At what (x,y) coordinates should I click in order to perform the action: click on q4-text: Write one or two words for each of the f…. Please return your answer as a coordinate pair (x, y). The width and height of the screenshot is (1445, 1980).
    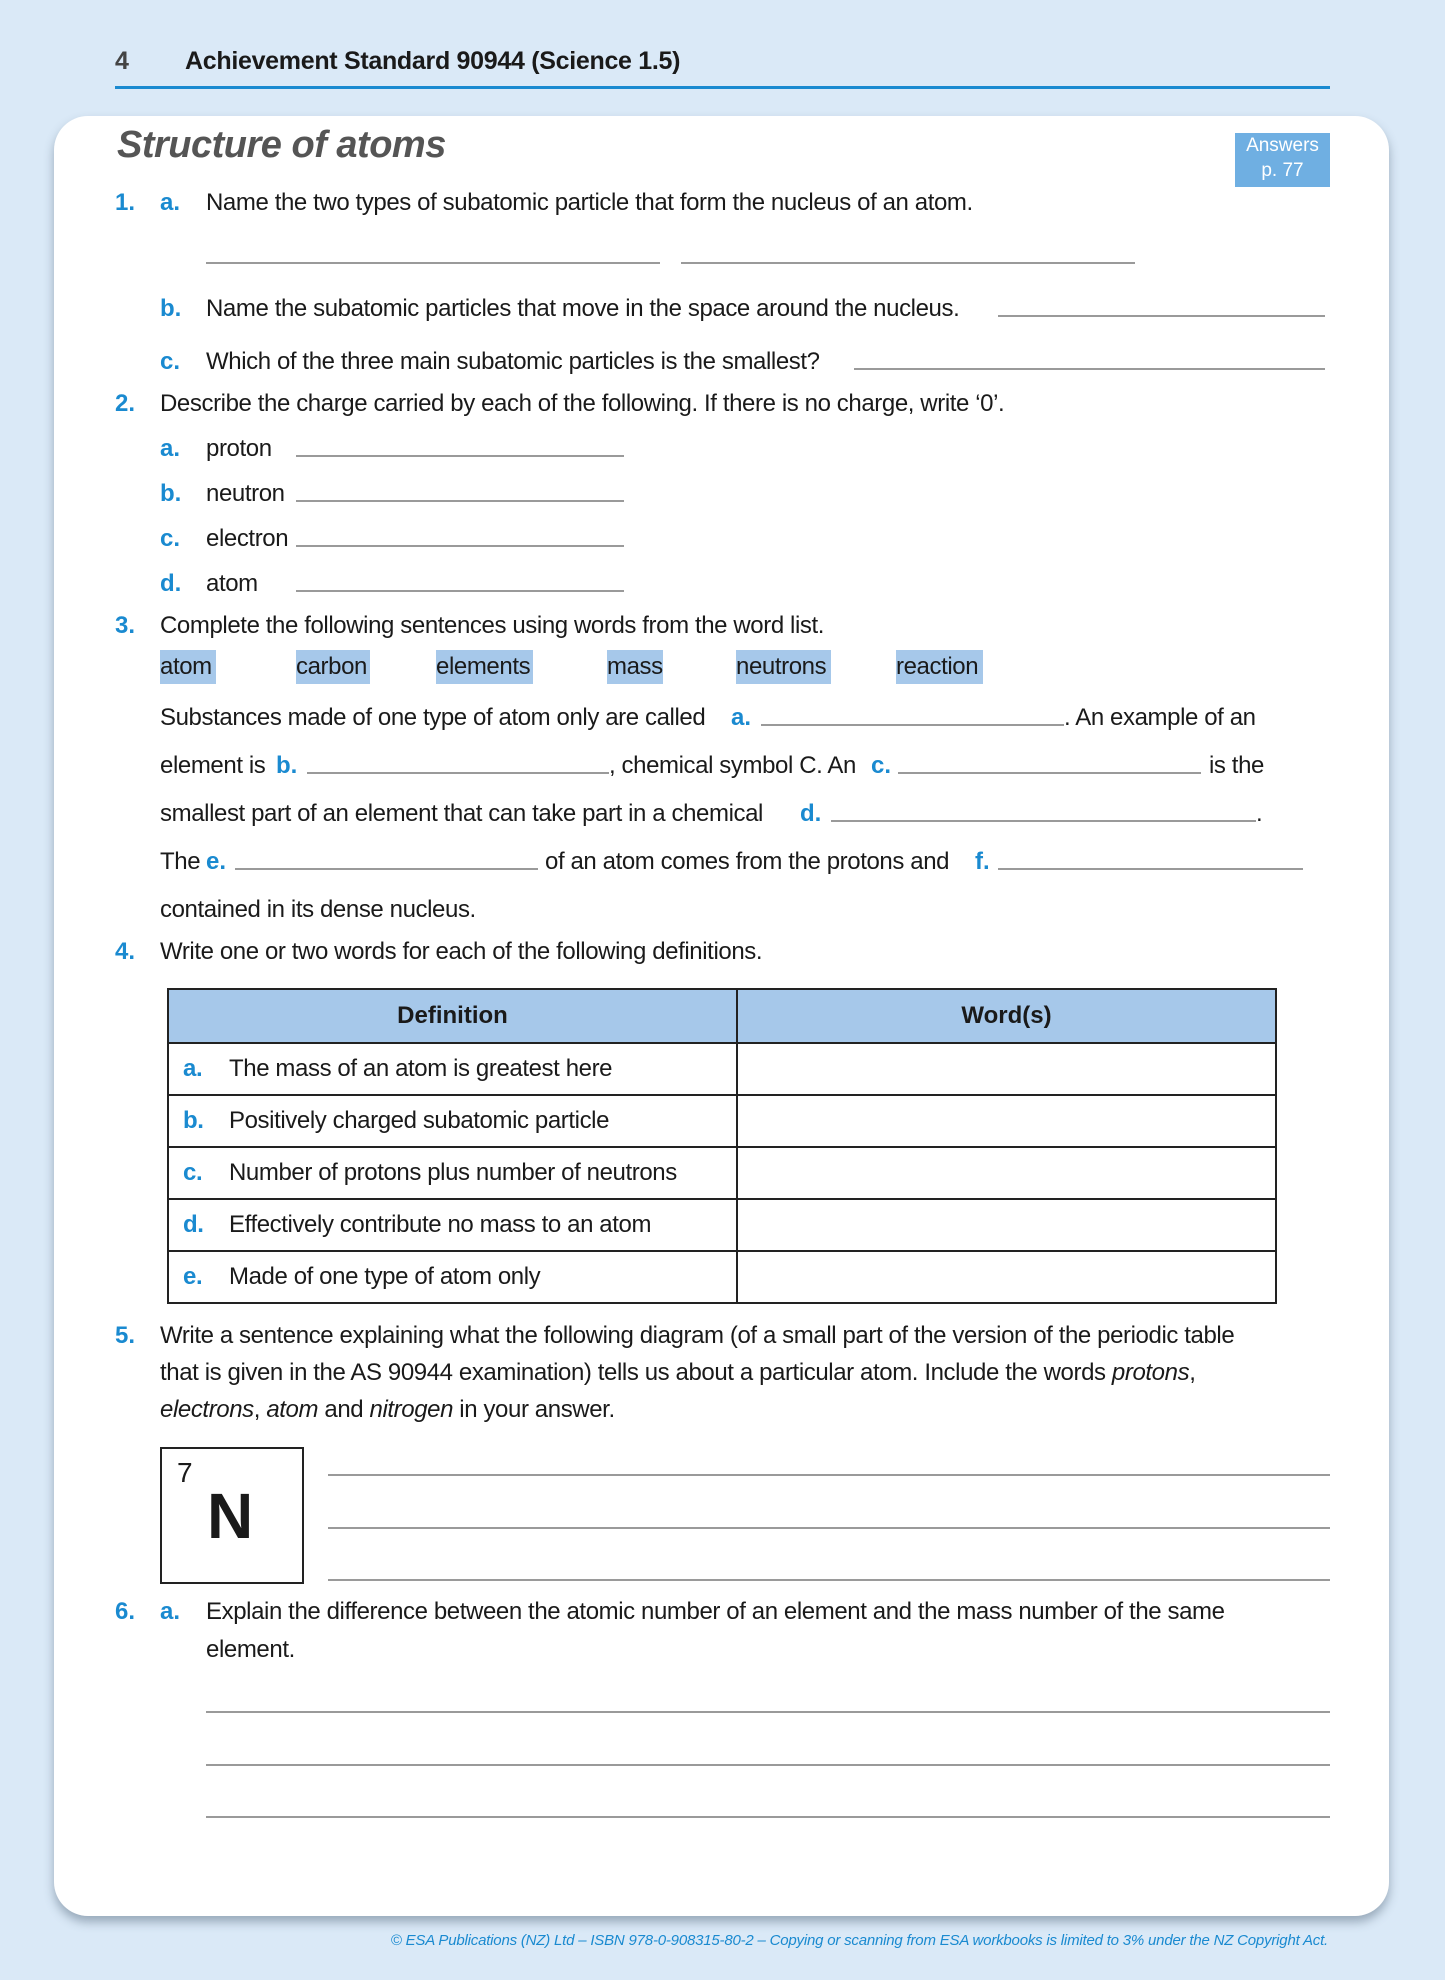
    Looking at the image, I should click on (461, 951).